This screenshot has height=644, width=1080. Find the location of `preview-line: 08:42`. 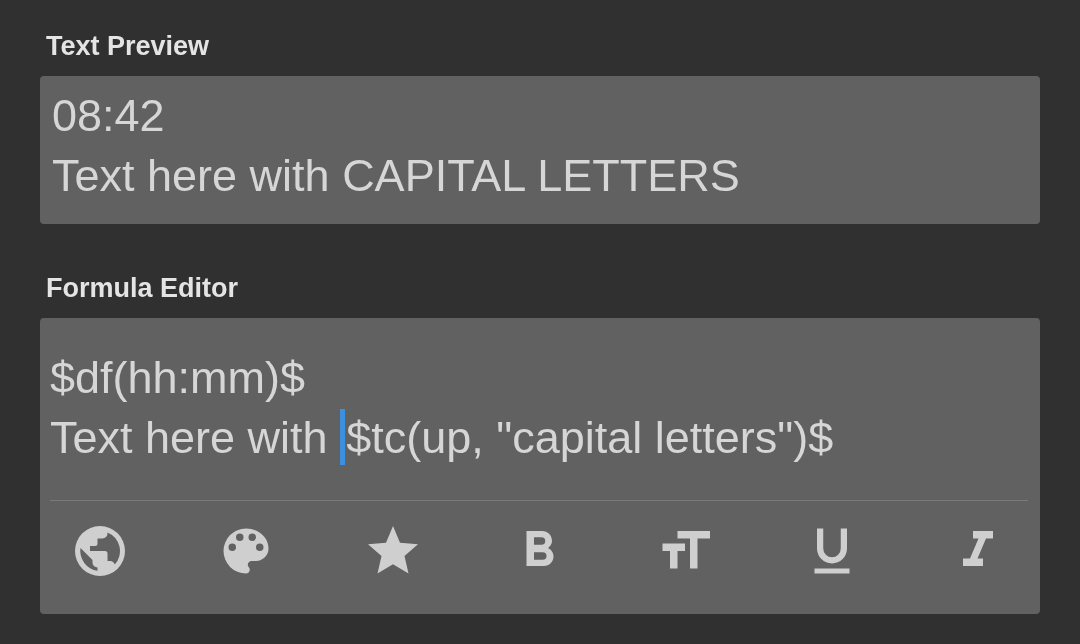

preview-line: 08:42 is located at coordinates (109, 116).